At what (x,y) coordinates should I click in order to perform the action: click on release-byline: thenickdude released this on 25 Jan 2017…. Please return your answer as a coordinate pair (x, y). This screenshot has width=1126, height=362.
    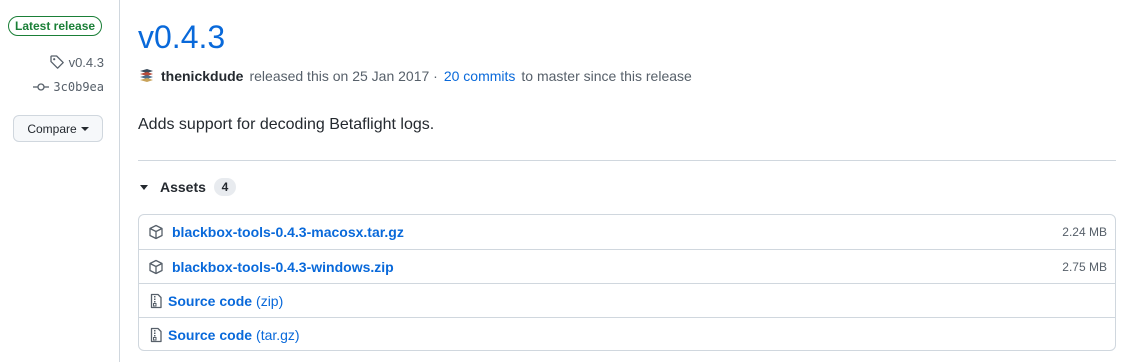
    Looking at the image, I should click on (415, 75).